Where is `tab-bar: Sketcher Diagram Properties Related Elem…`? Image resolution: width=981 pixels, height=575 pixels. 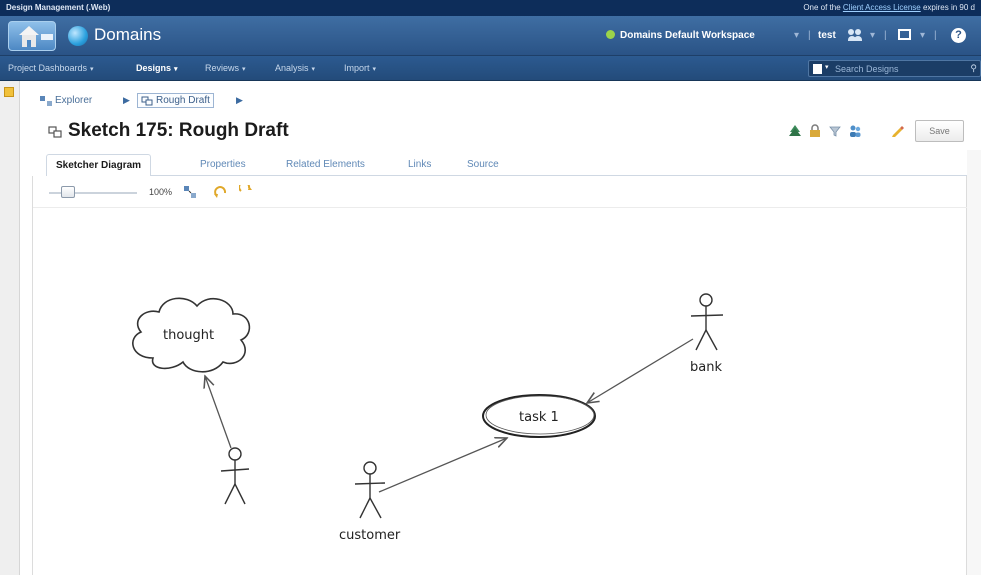 tab-bar: Sketcher Diagram Properties Related Elem… is located at coordinates (506, 165).